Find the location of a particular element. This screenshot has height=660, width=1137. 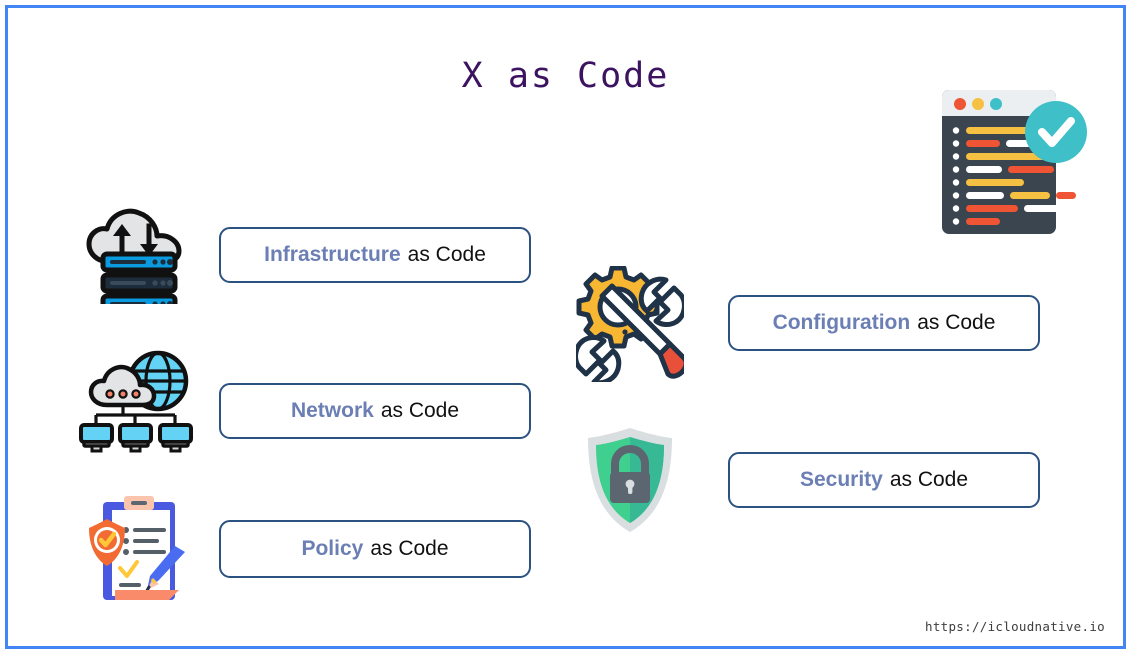

pill-keyword: Security is located at coordinates (841, 479).